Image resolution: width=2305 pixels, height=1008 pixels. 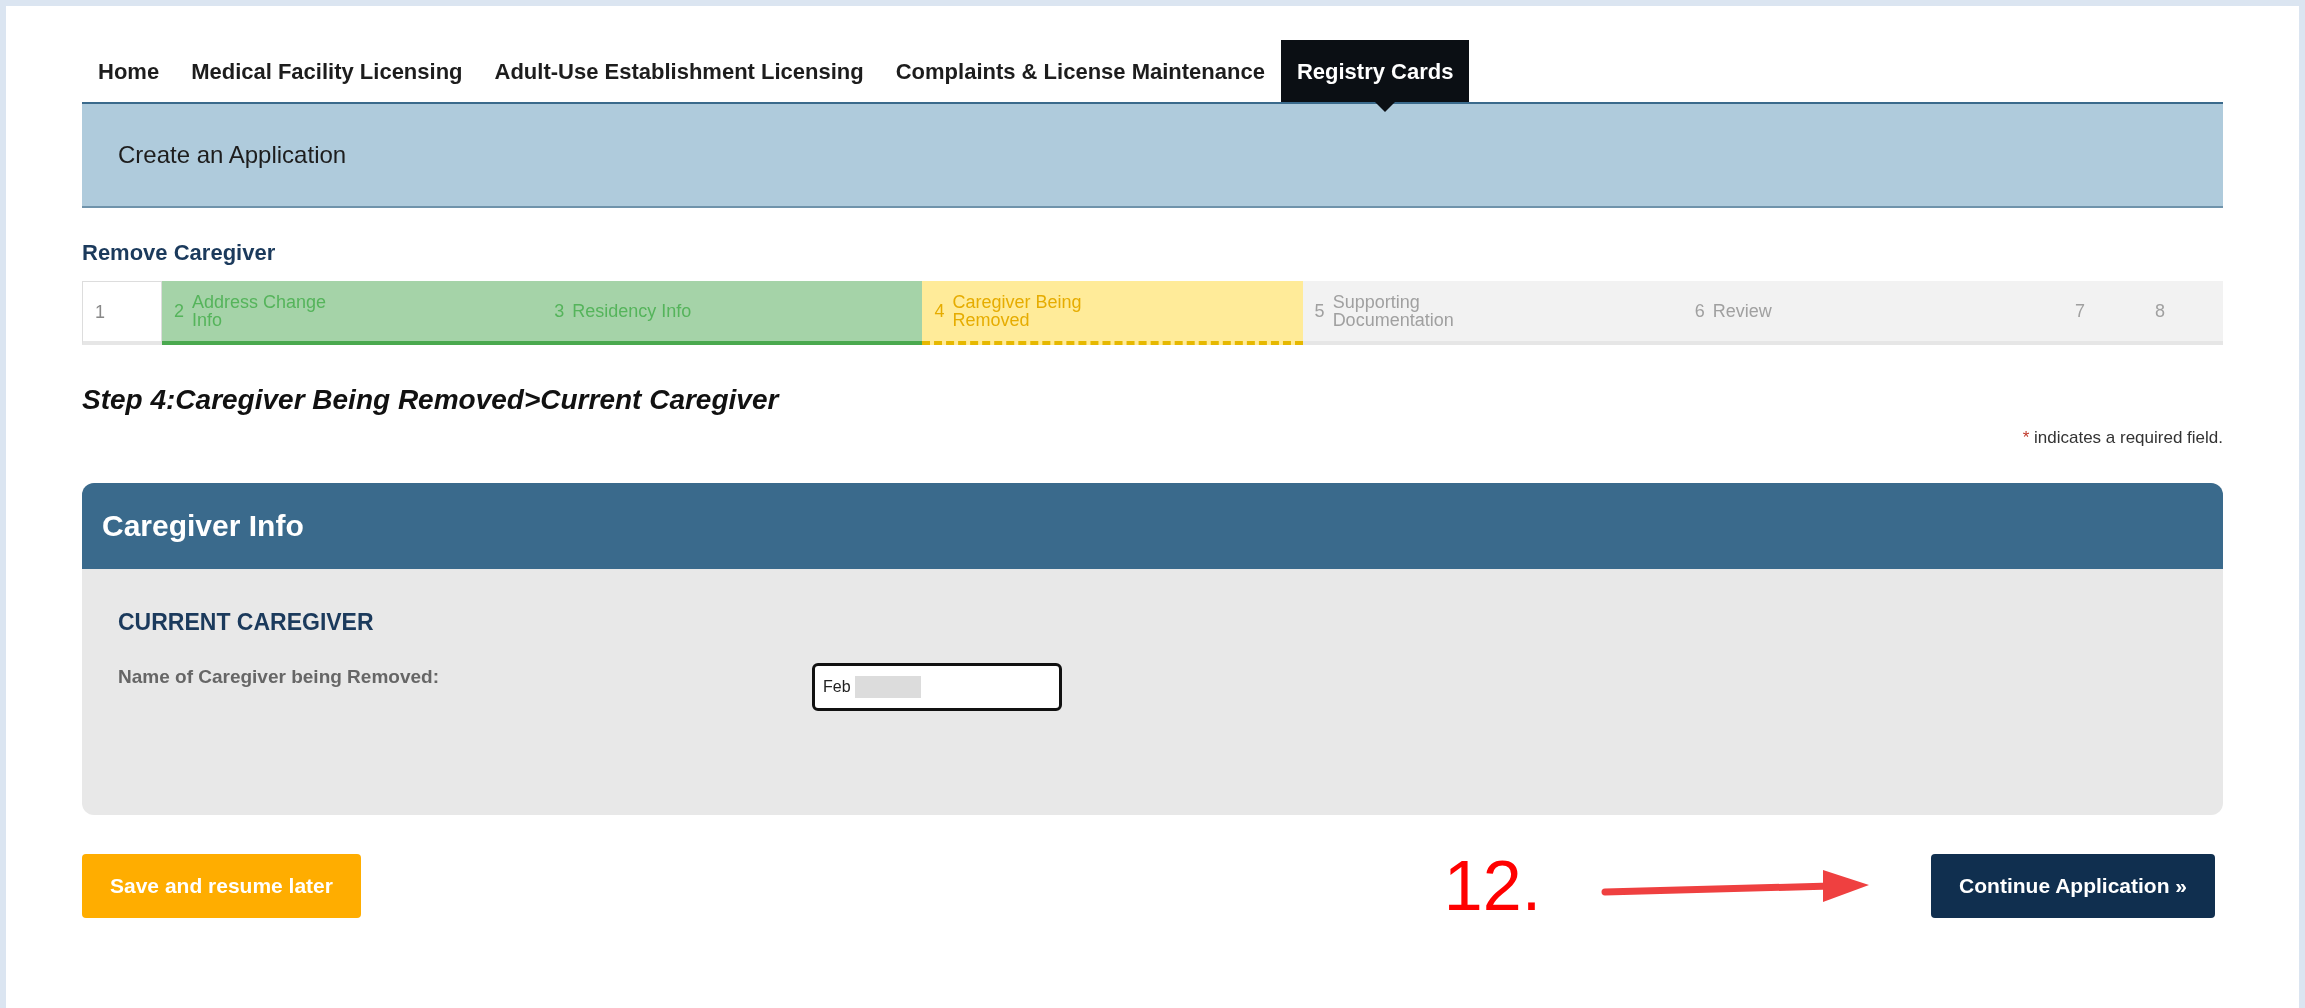 I want to click on save-button: Save and resume later, so click(x=221, y=885).